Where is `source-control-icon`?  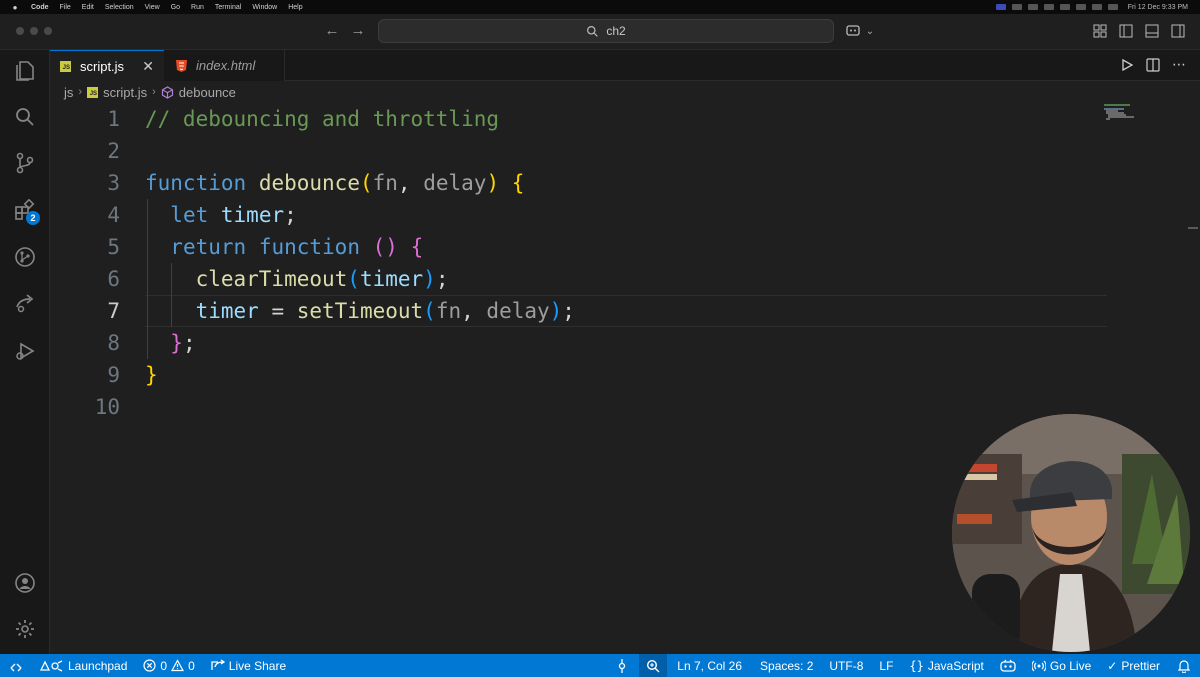
source-control-icon is located at coordinates (25, 163).